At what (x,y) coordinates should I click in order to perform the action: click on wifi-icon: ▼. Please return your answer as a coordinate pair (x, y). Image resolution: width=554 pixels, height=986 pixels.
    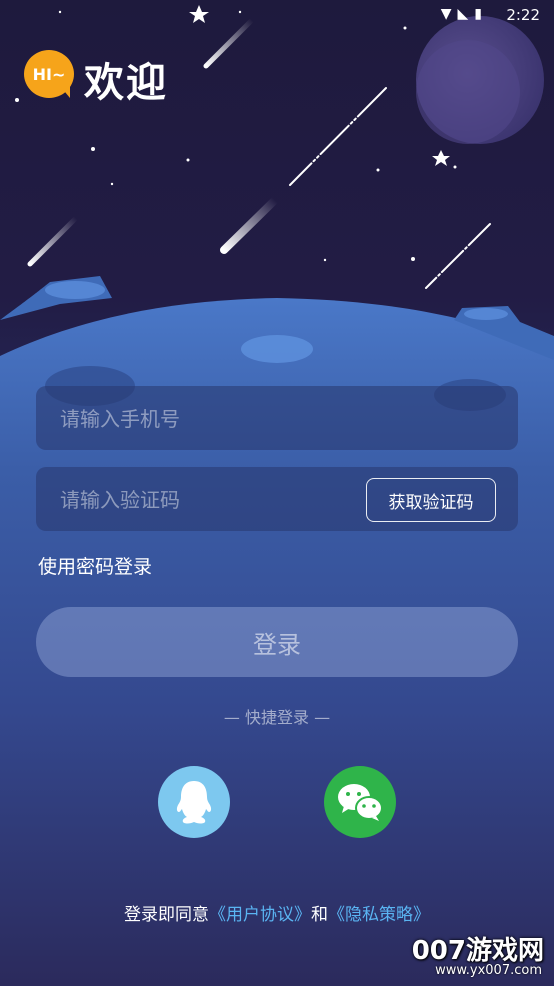
    Looking at the image, I should click on (449, 14).